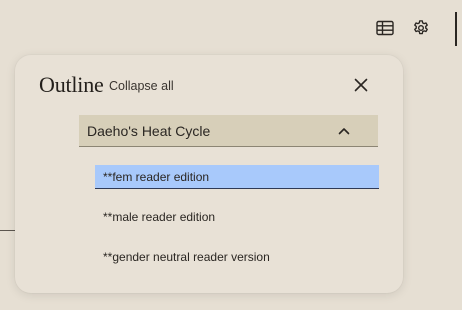 The width and height of the screenshot is (462, 310). I want to click on outline-title: Outline, so click(71, 84).